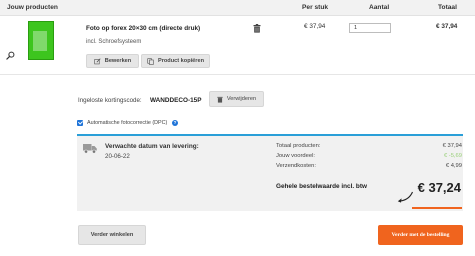  Describe the element at coordinates (321, 186) in the screenshot. I see `grand-total-label: Gehele bestelwaarde incl. btw` at that location.